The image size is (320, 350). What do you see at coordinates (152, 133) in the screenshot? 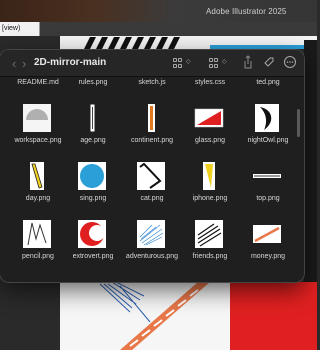
I see `file-item: continent.png` at bounding box center [152, 133].